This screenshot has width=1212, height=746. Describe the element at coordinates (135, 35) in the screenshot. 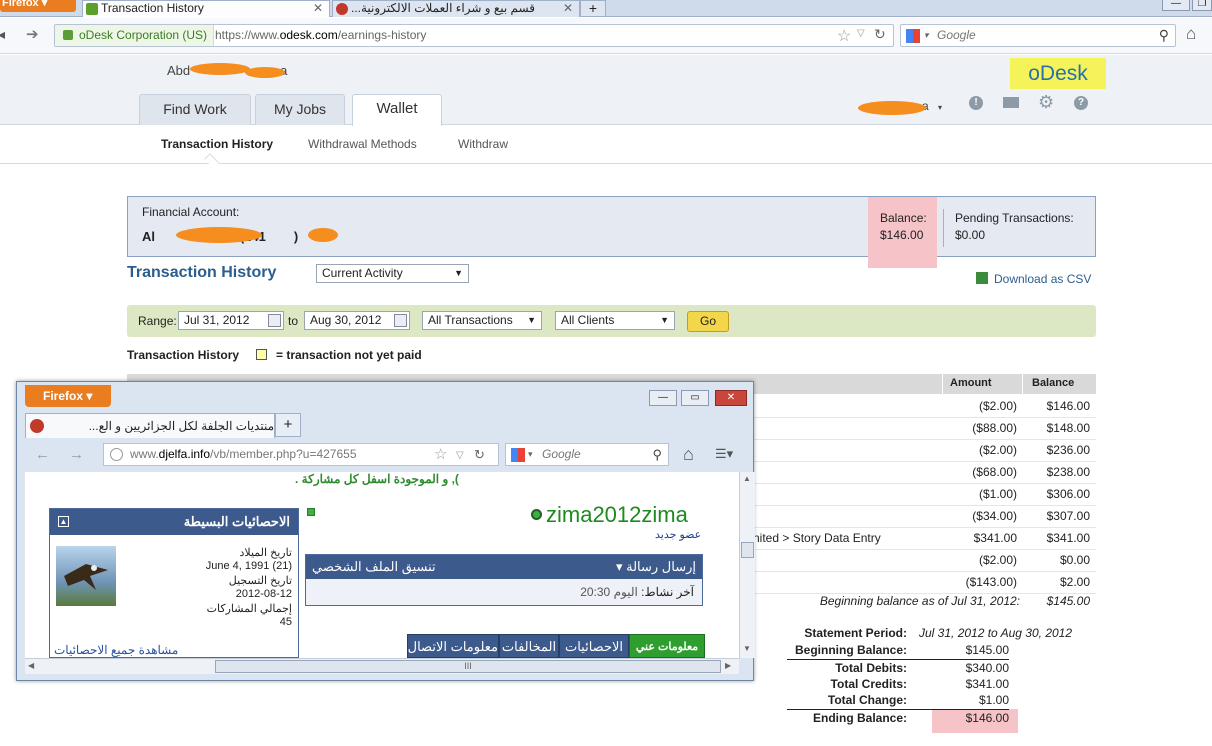

I see `site-identity: oDesk Corporation (US)` at that location.